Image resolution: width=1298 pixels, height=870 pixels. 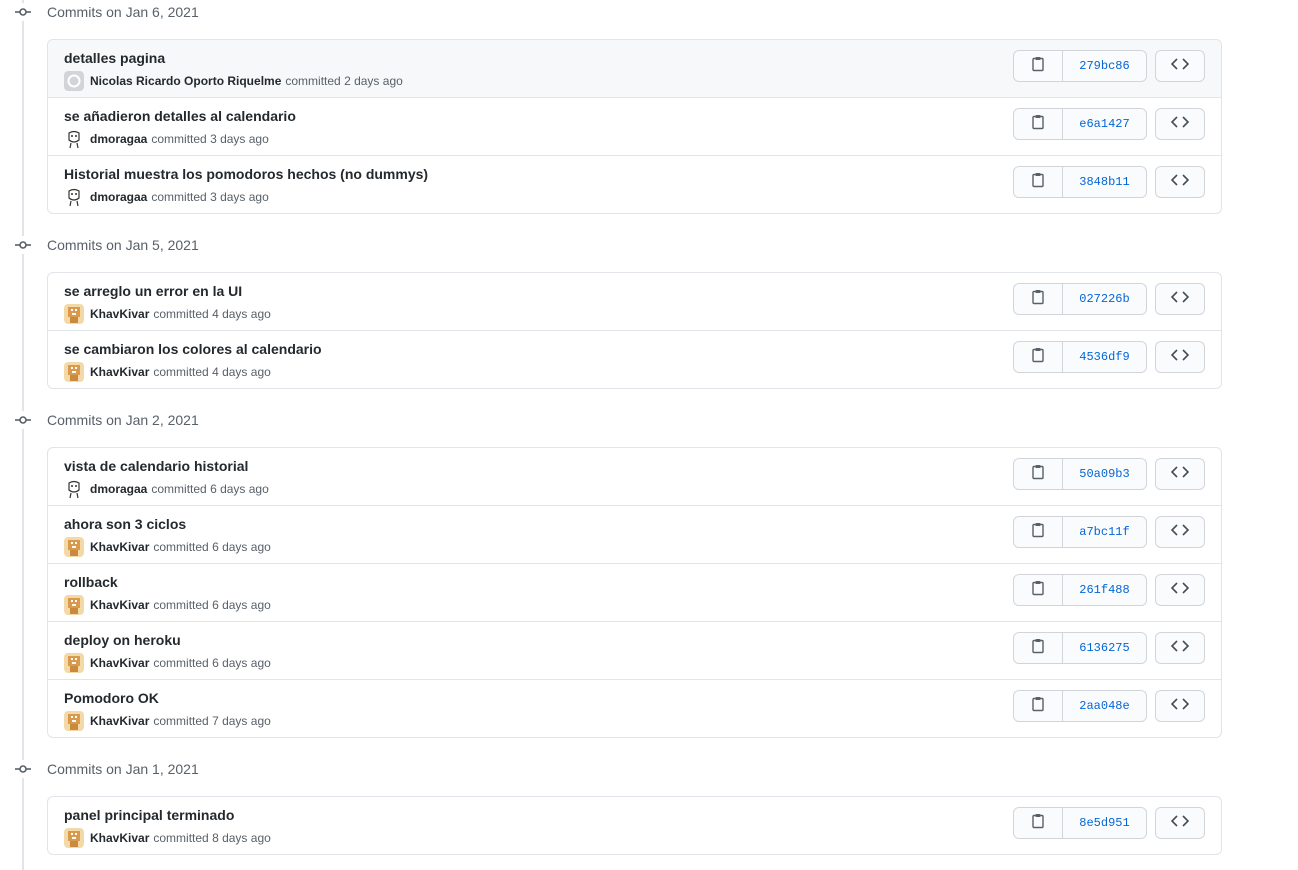 I want to click on commit-group-date: Commits on Jan 1, 2021, so click(x=123, y=769).